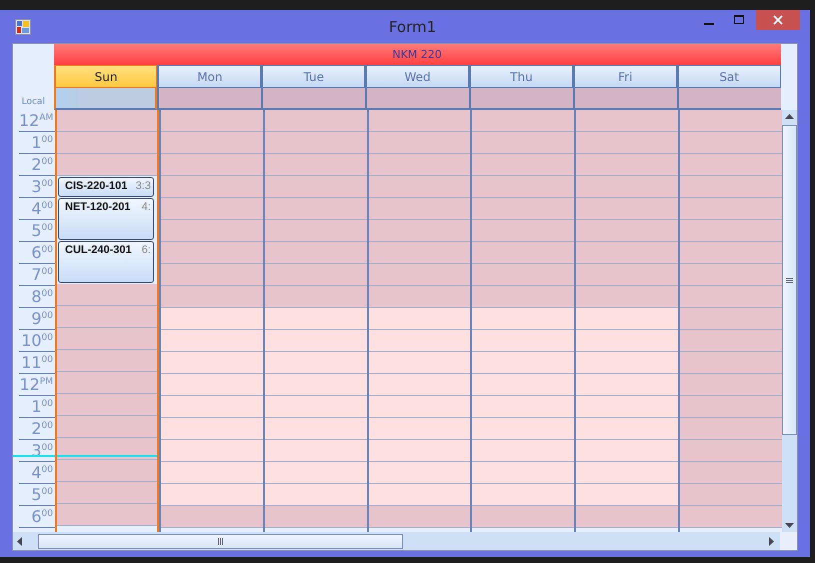  What do you see at coordinates (106, 187) in the screenshot?
I see `appointment: CIS-220-101 3:3` at bounding box center [106, 187].